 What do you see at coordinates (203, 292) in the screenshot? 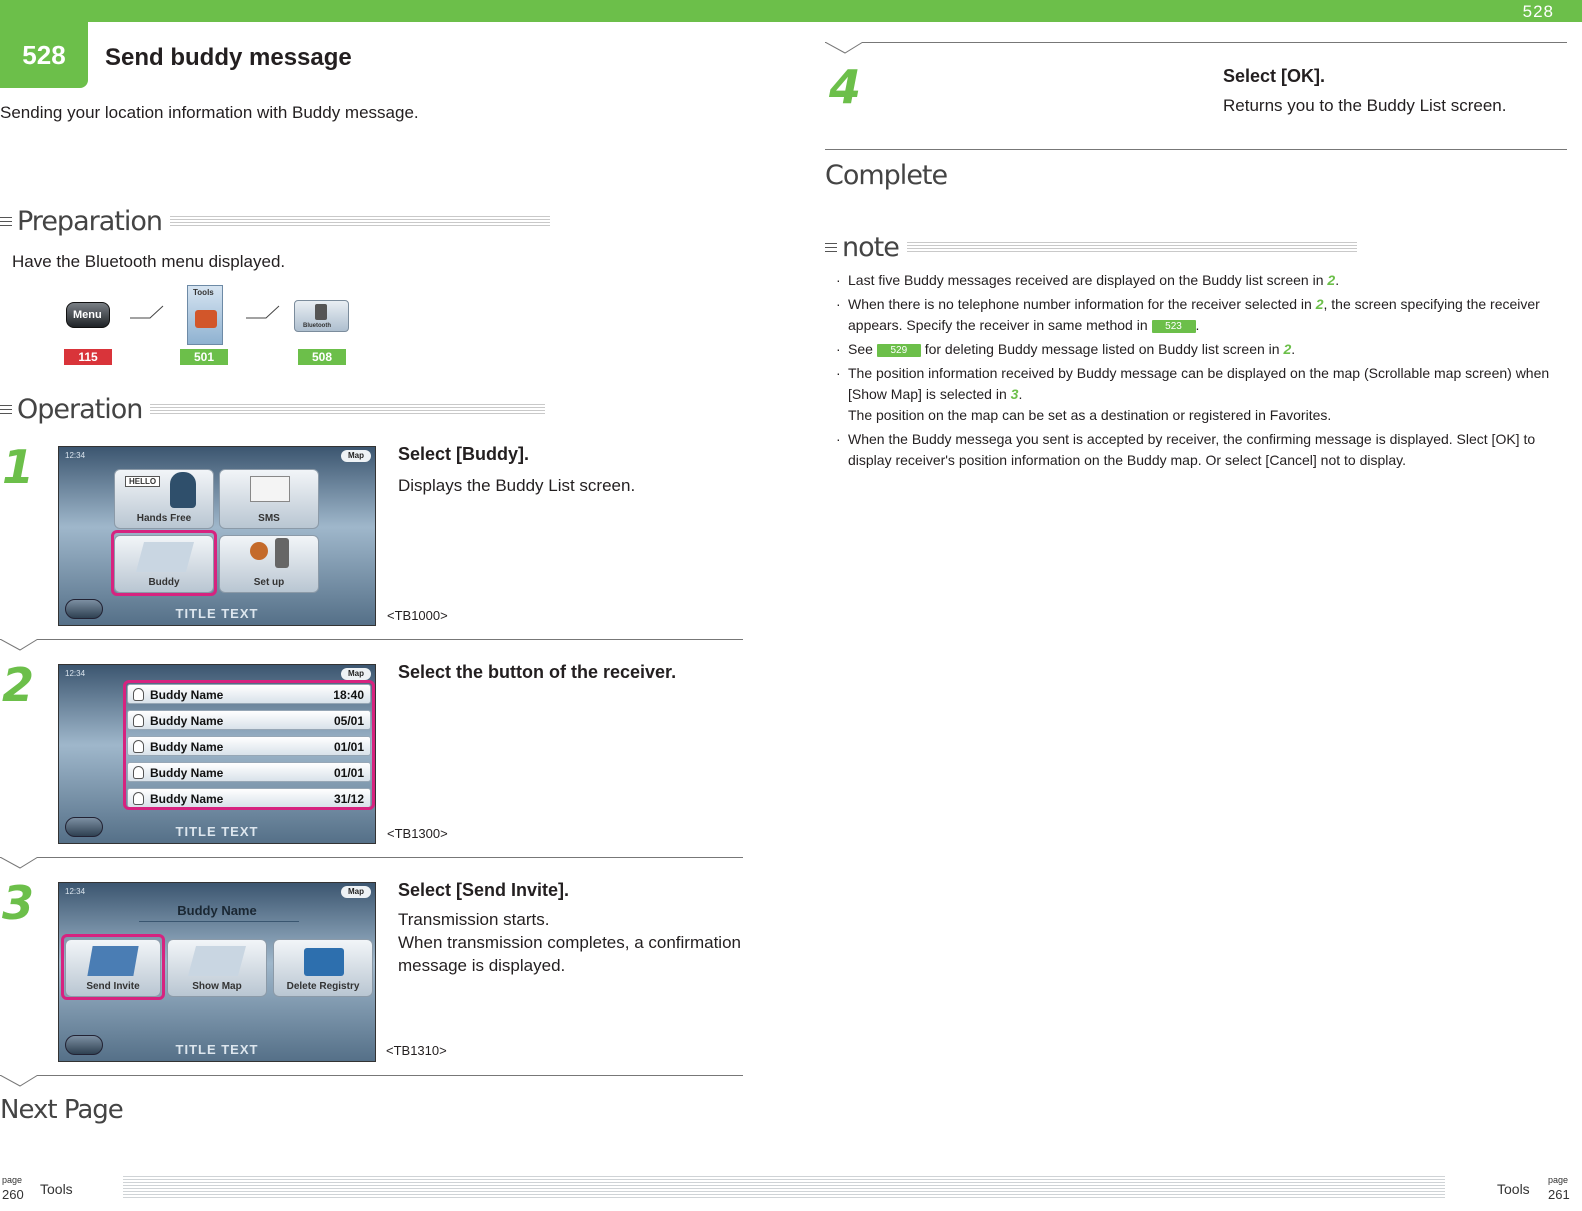
I see `tools-button-label: Tools` at bounding box center [203, 292].